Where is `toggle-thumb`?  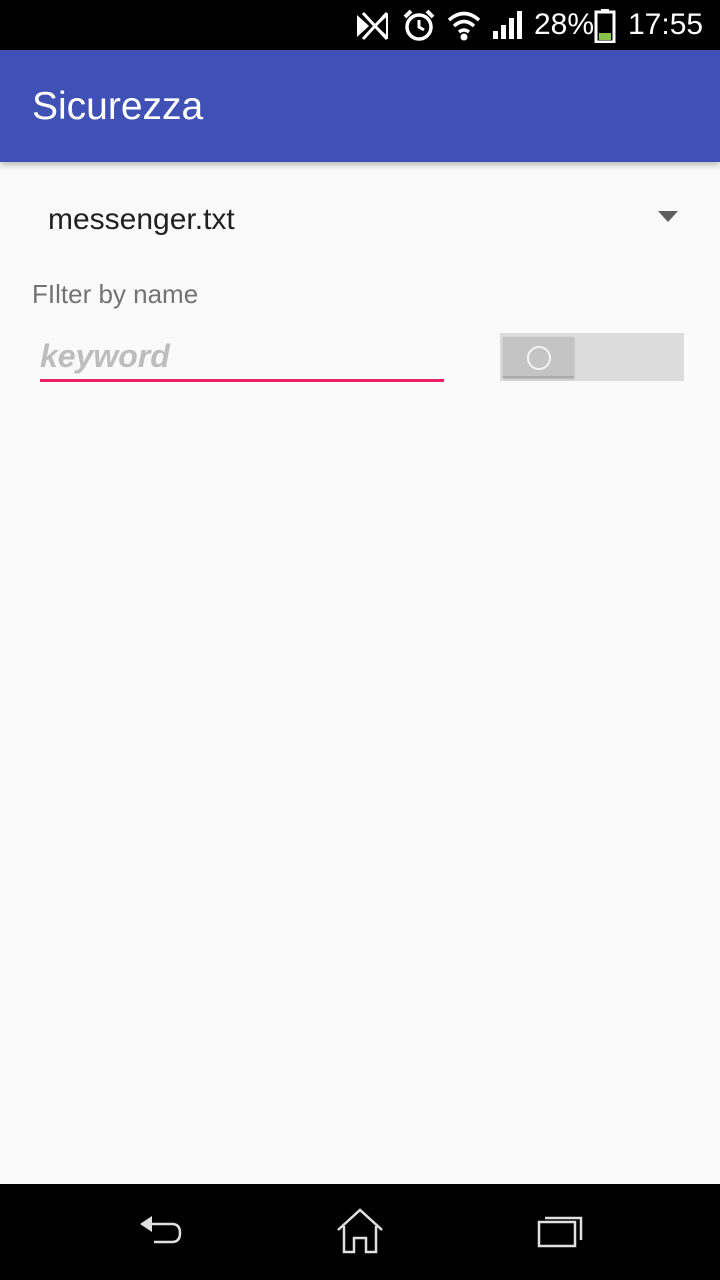 toggle-thumb is located at coordinates (538, 357).